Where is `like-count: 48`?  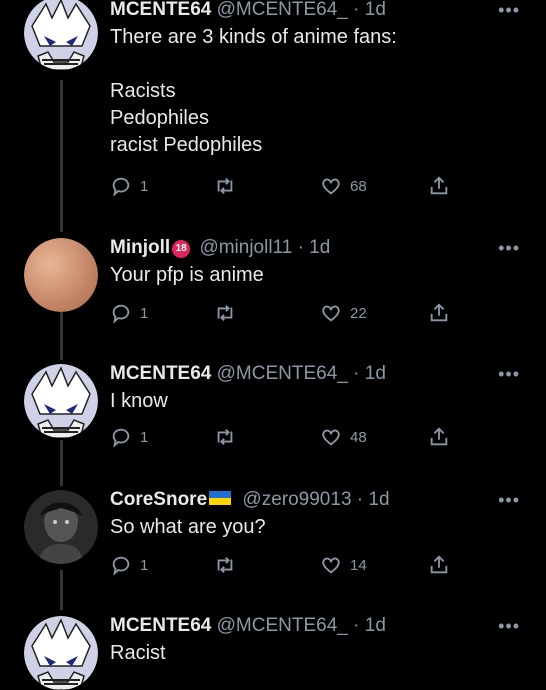
like-count: 48 is located at coordinates (358, 437).